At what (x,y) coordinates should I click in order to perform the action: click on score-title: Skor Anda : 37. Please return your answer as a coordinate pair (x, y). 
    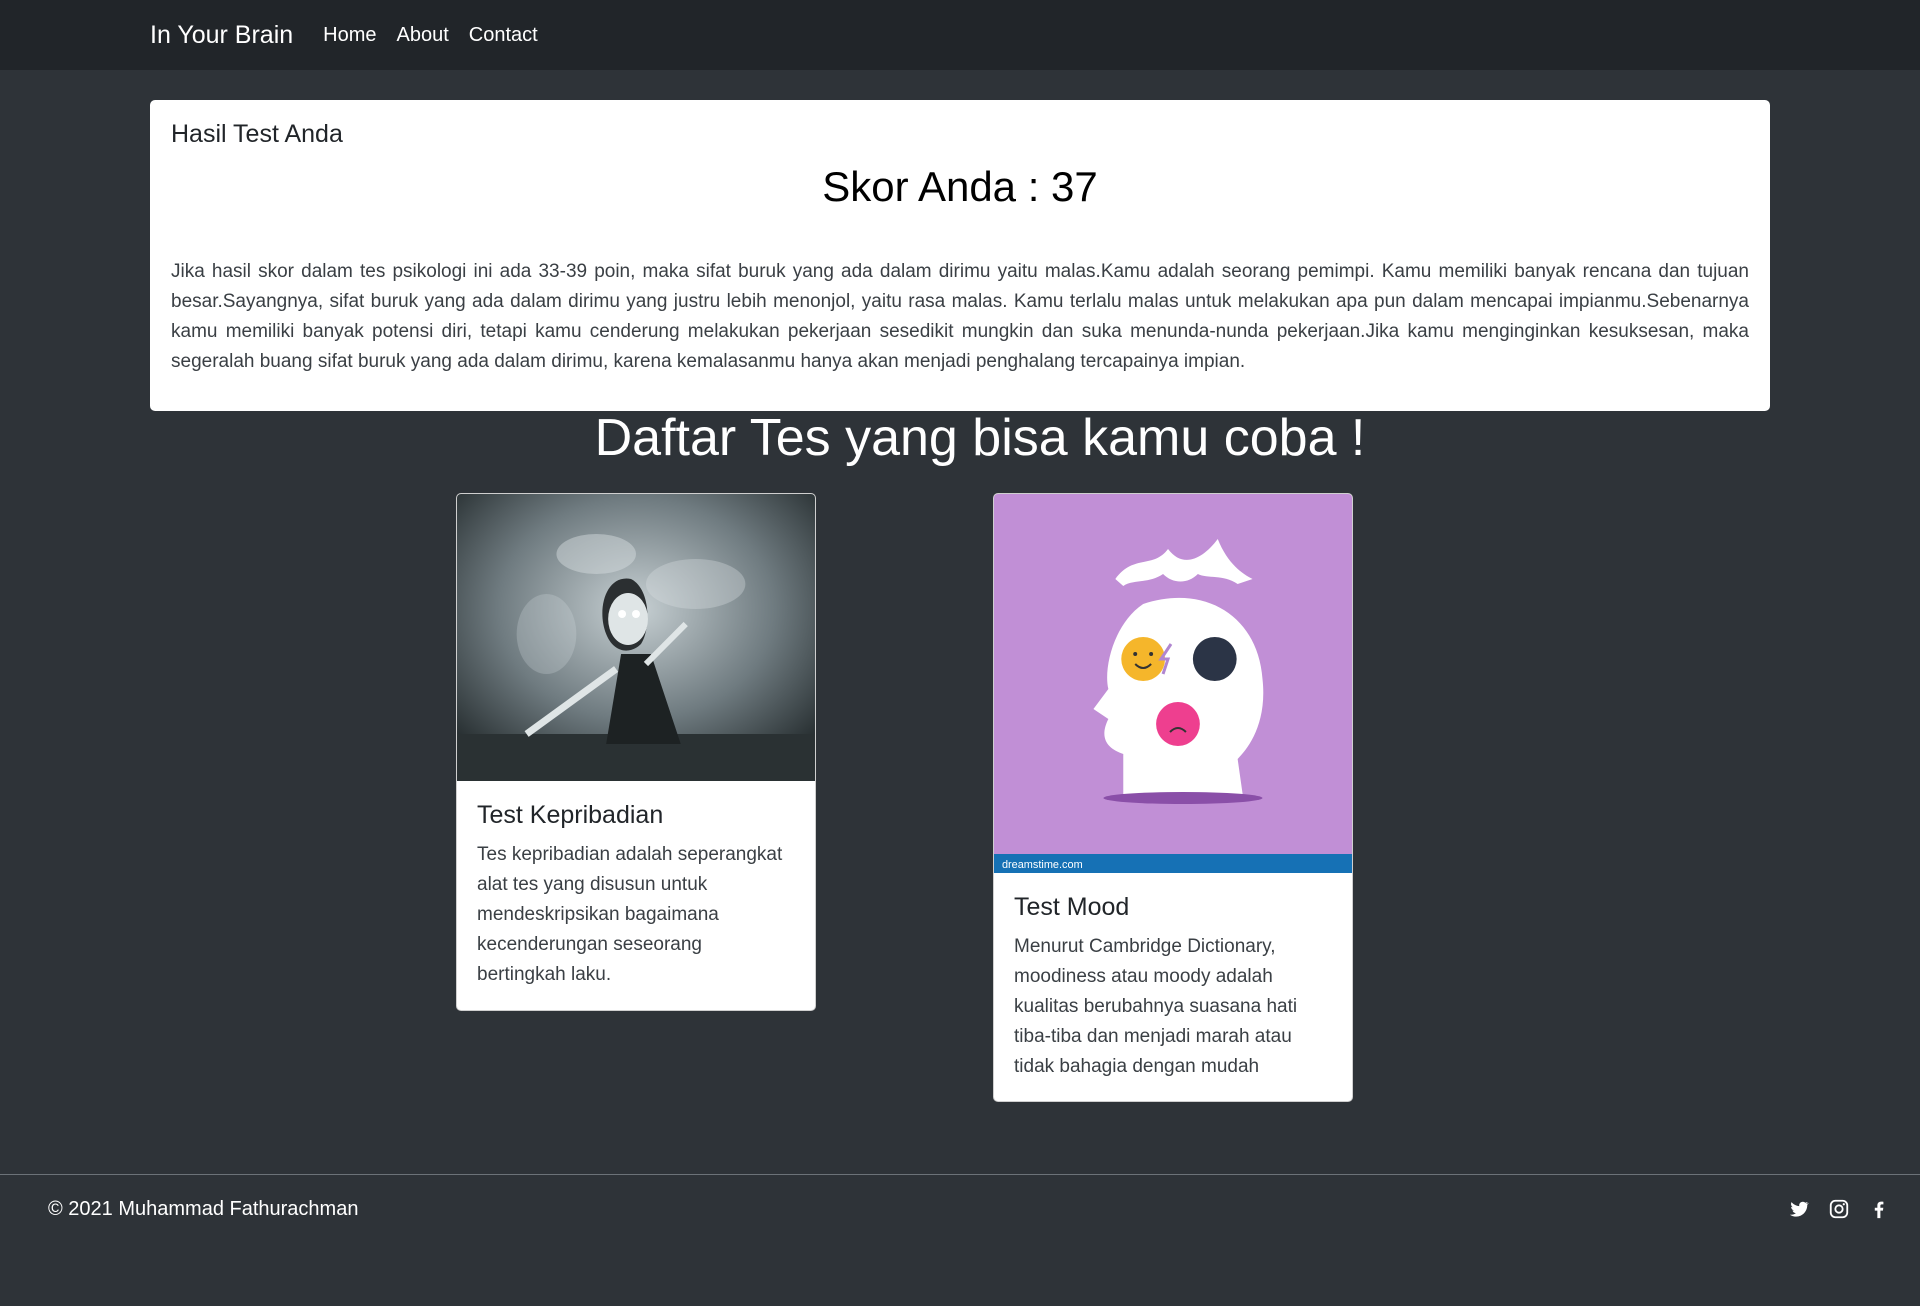
    Looking at the image, I should click on (960, 186).